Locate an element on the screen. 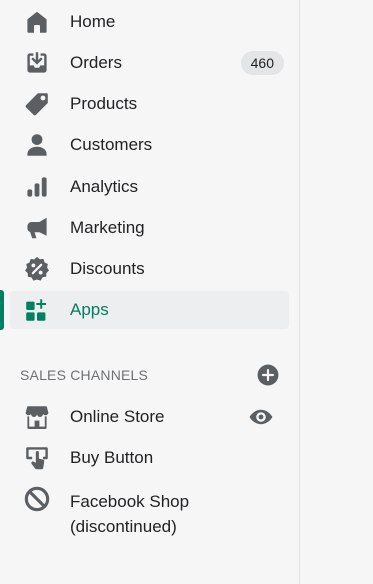 This screenshot has width=373, height=584. prohibited-icon is located at coordinates (37, 499).